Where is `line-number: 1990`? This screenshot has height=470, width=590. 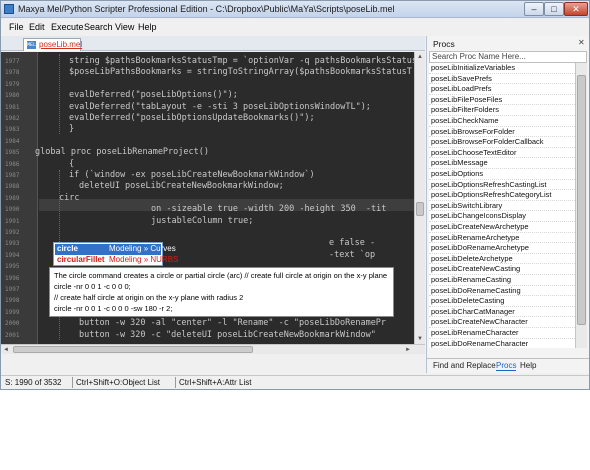 line-number: 1990 is located at coordinates (12, 210).